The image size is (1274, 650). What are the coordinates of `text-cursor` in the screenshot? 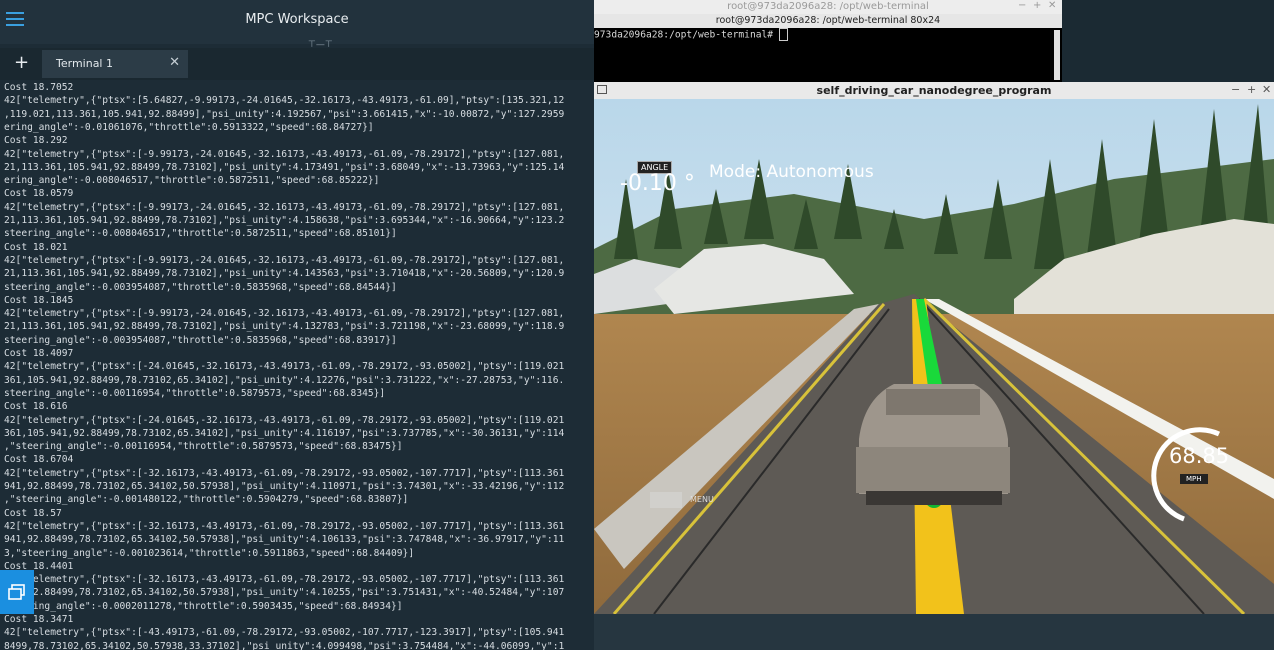 It's located at (783, 34).